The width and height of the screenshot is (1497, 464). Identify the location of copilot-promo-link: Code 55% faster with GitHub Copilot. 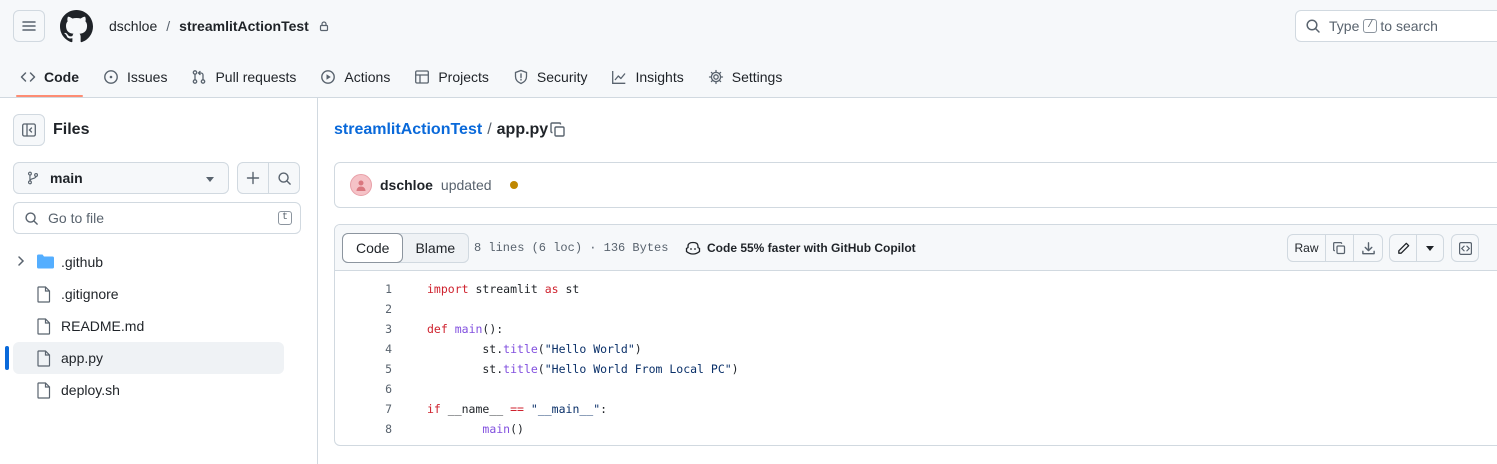
(800, 248).